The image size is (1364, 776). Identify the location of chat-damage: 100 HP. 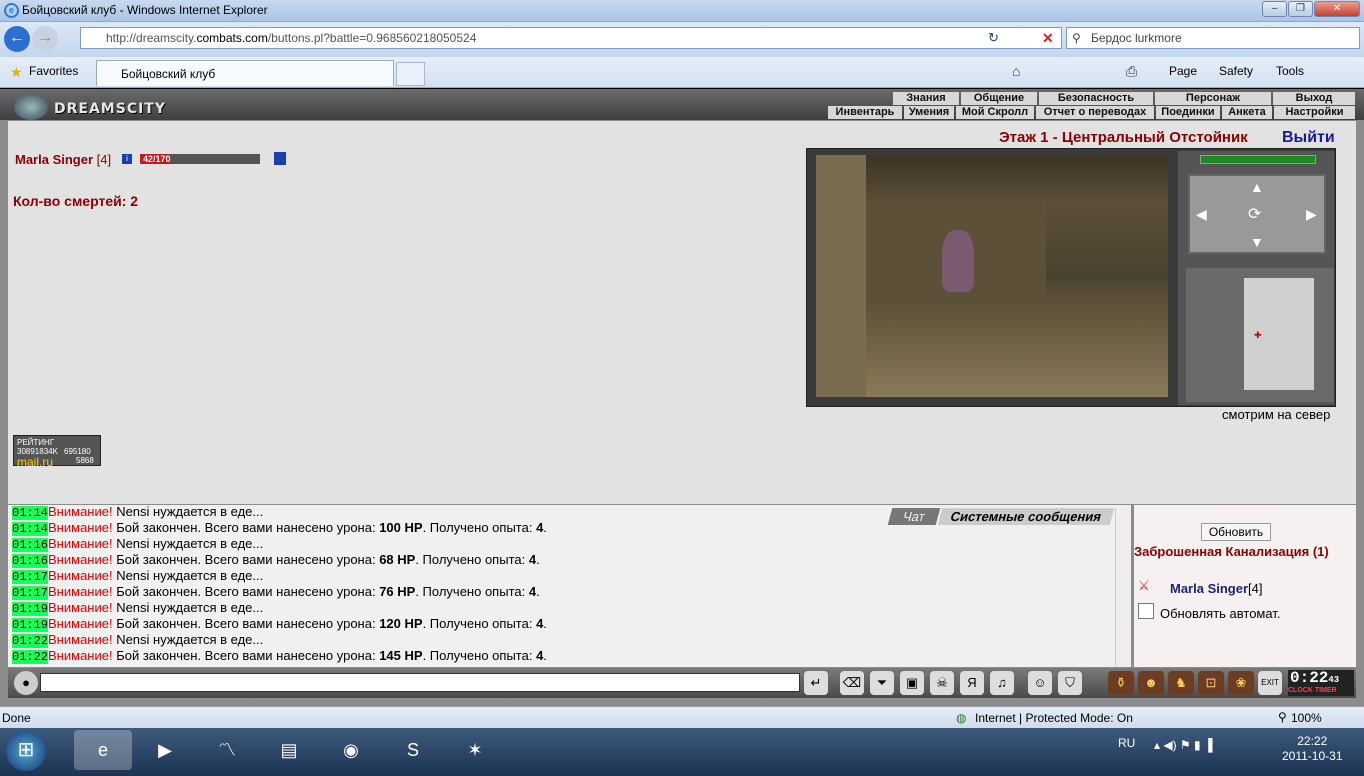
(401, 527).